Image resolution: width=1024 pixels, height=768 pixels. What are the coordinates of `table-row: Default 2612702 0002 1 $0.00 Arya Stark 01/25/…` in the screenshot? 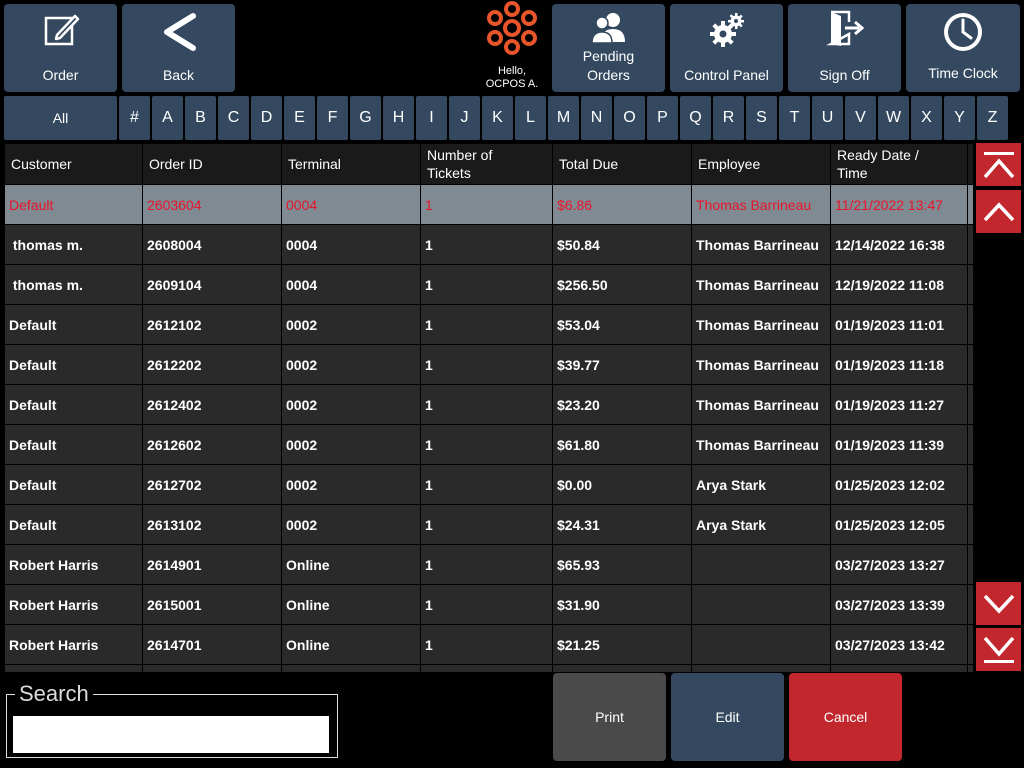 It's located at (489, 484).